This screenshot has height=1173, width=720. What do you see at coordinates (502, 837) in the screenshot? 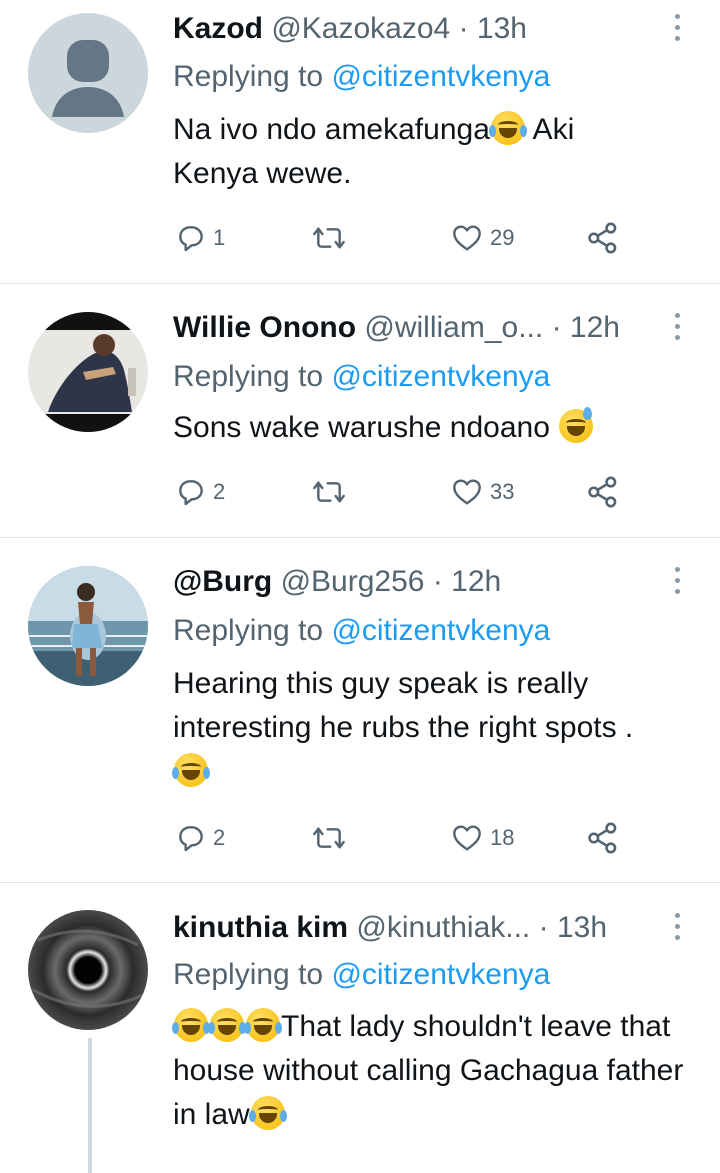
I see `like-count: 18` at bounding box center [502, 837].